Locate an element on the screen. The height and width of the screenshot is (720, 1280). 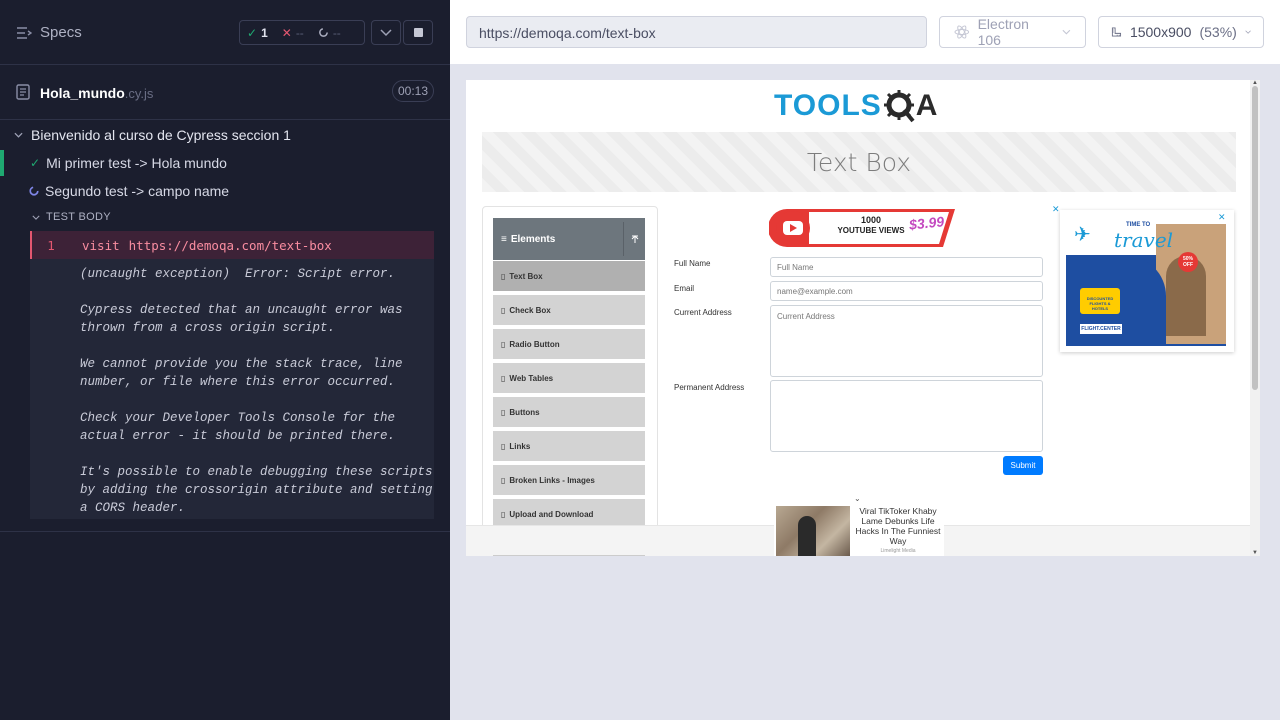
sidebar-item-buttons: ▯ Buttons is located at coordinates (569, 413).